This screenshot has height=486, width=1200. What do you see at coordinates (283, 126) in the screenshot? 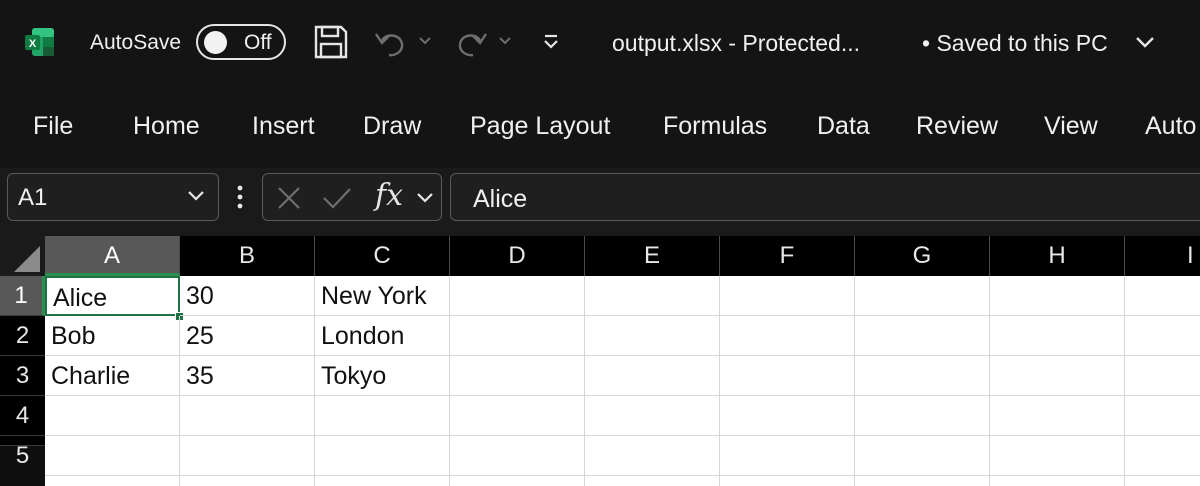
I see `tab-insert: Insert` at bounding box center [283, 126].